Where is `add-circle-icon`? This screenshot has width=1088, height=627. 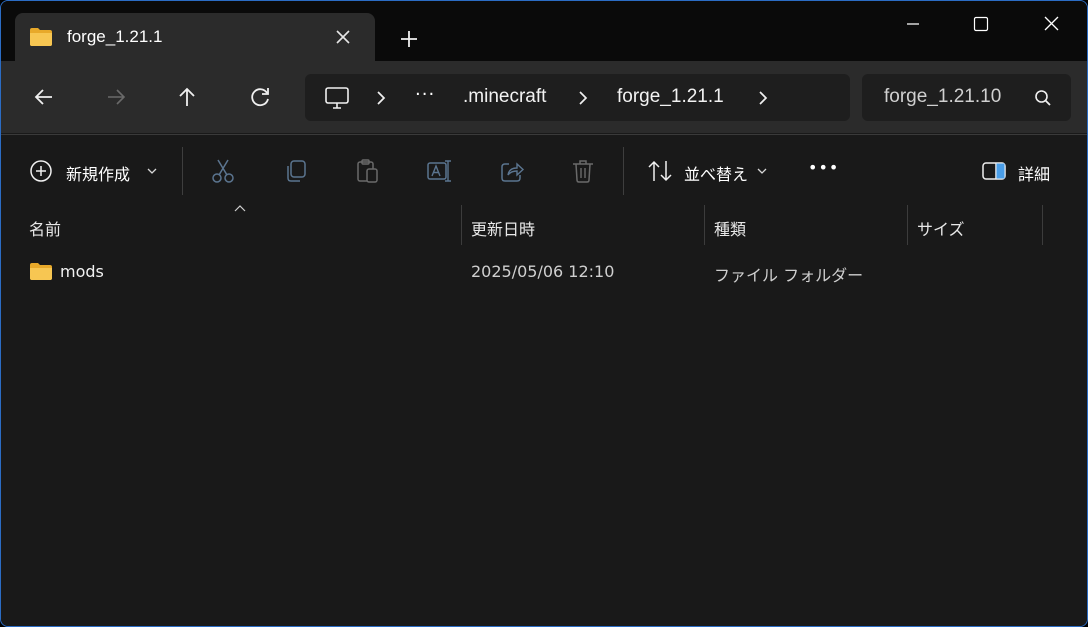 add-circle-icon is located at coordinates (41, 171).